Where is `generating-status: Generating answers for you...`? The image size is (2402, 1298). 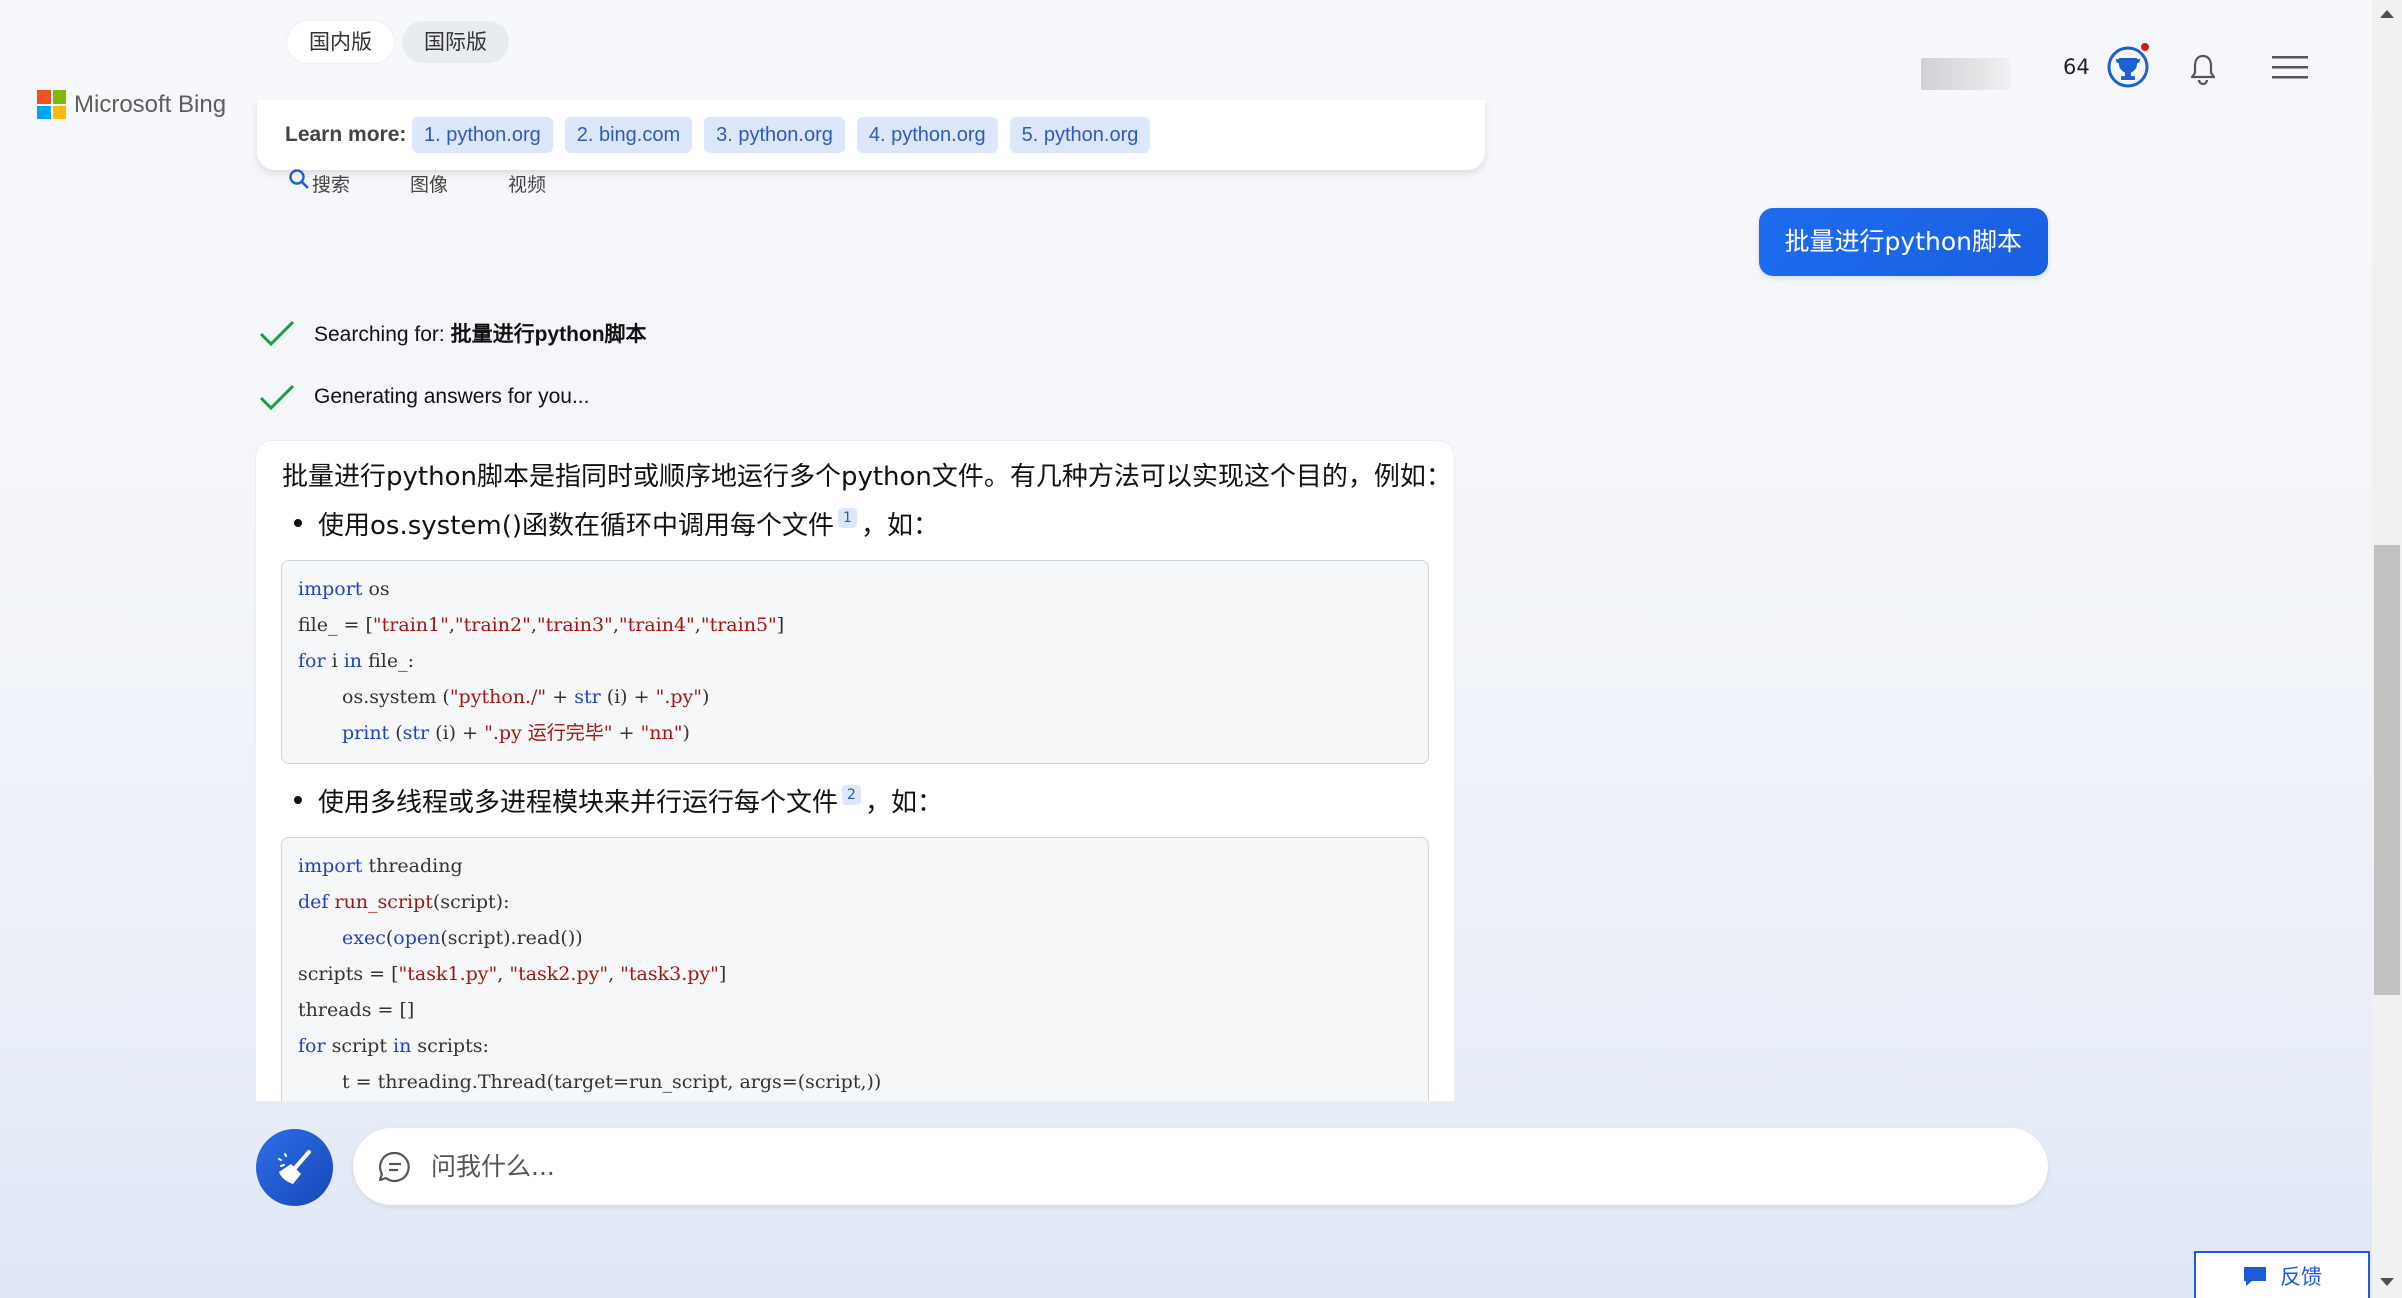
generating-status: Generating answers for you... is located at coordinates (423, 397).